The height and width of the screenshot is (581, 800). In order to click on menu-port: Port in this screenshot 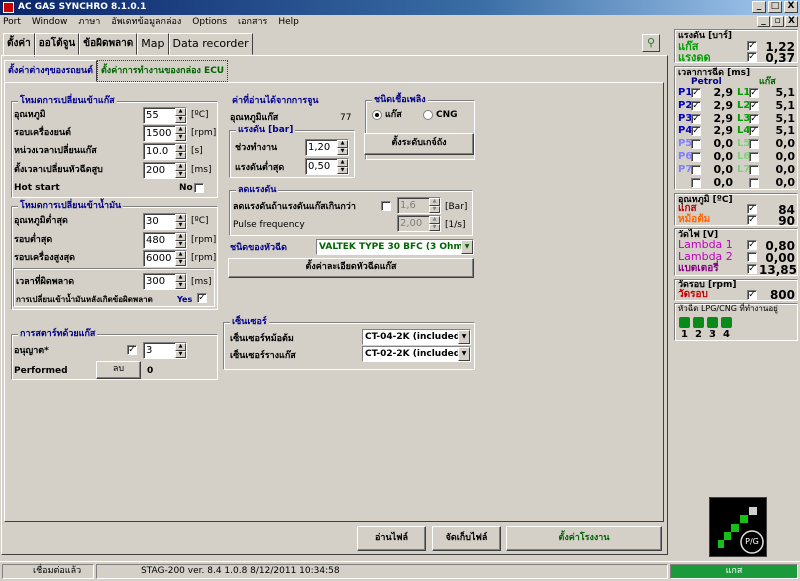, I will do `click(12, 22)`.